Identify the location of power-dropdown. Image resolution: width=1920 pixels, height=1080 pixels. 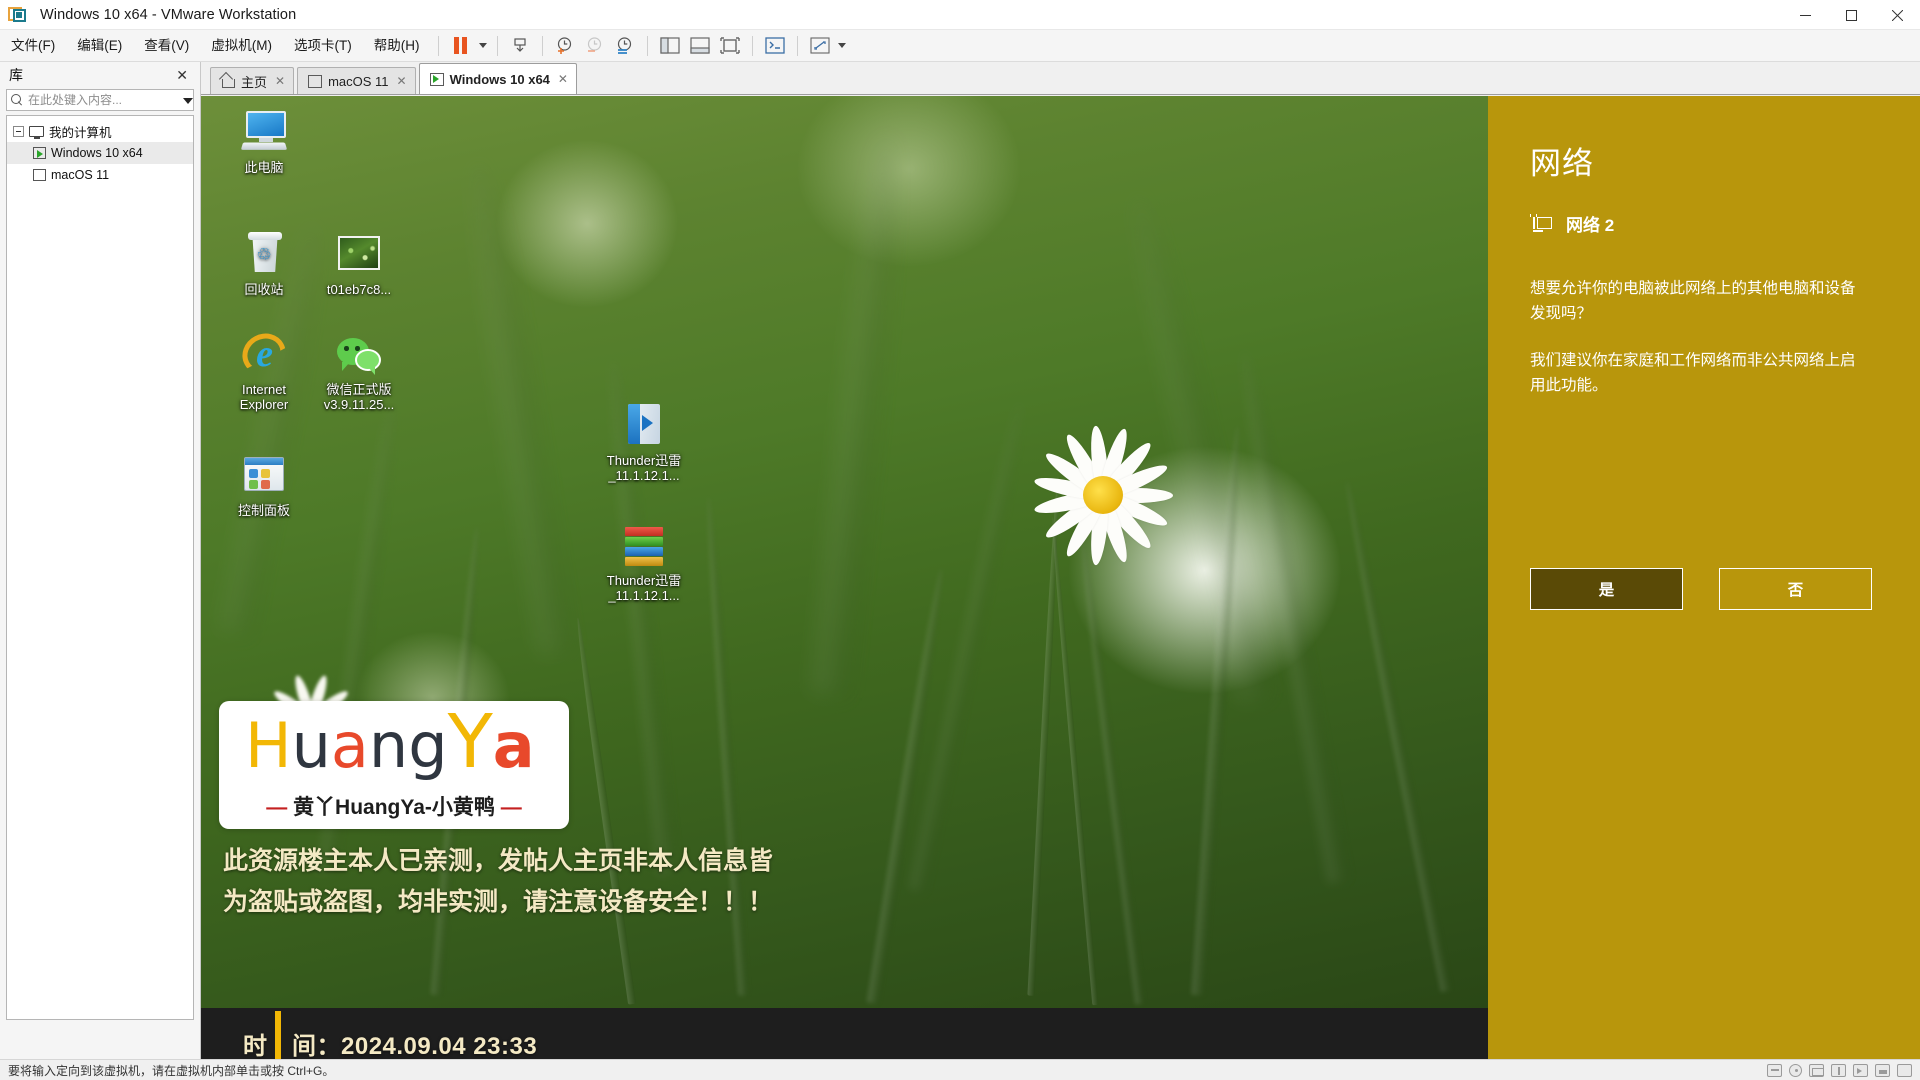
(483, 46).